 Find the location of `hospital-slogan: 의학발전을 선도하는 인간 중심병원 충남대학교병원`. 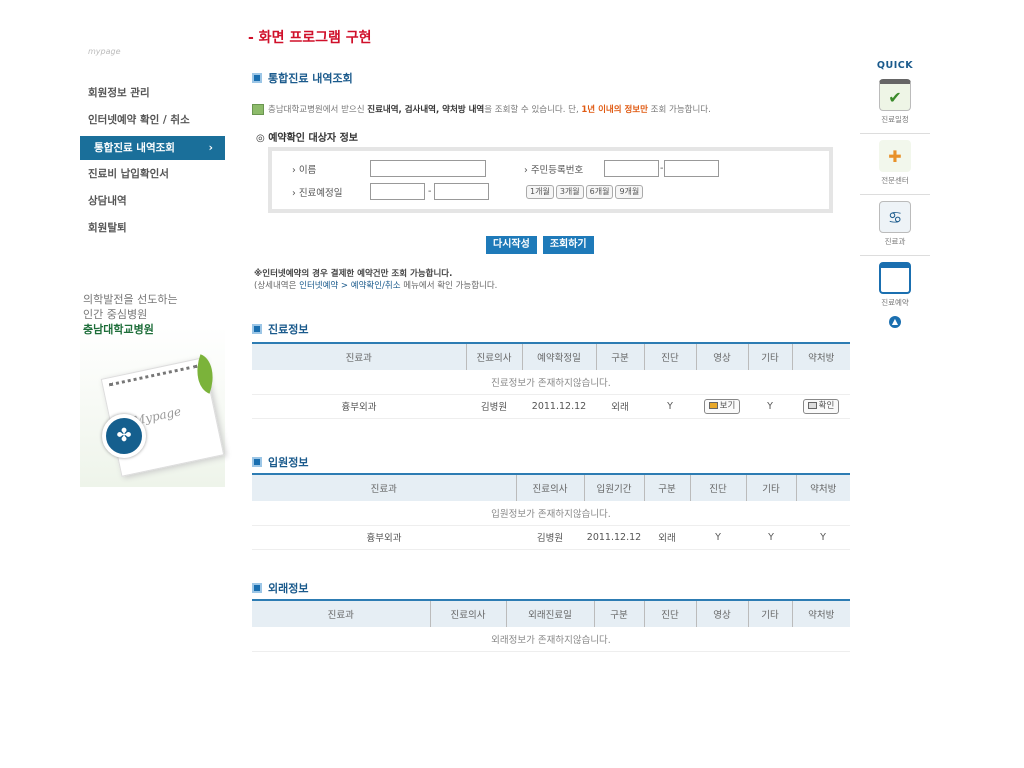

hospital-slogan: 의학발전을 선도하는 인간 중심병원 충남대학교병원 is located at coordinates (130, 314).